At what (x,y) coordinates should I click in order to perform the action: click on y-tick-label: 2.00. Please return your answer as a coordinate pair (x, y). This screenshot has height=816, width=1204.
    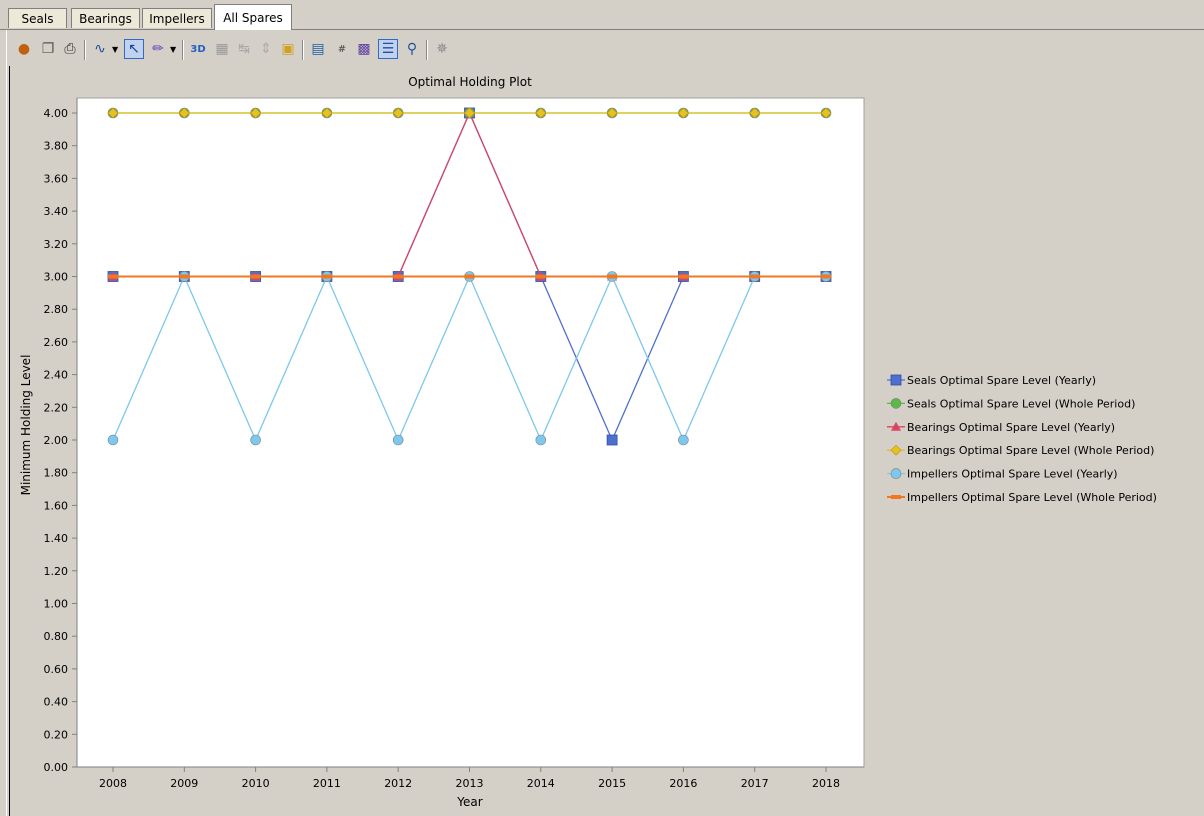
    Looking at the image, I should click on (56, 440).